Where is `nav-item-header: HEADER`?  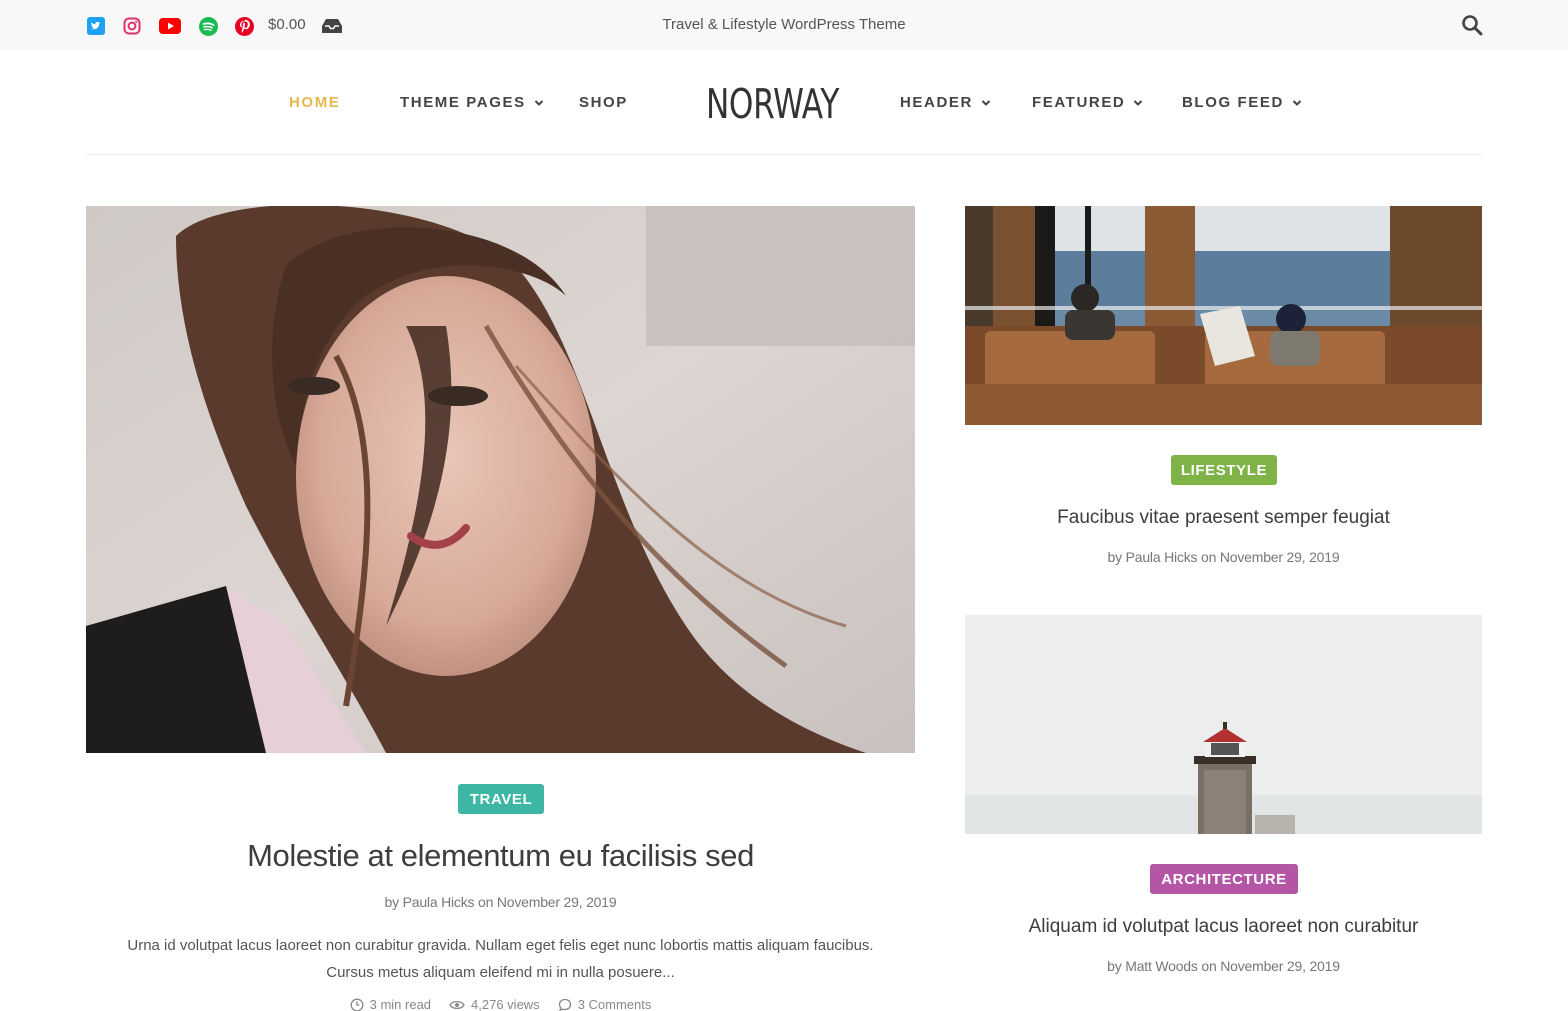 nav-item-header: HEADER is located at coordinates (945, 102).